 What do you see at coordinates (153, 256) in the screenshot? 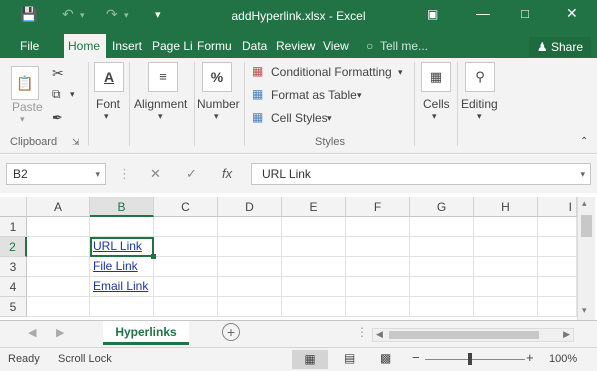
I see `fill-handle` at bounding box center [153, 256].